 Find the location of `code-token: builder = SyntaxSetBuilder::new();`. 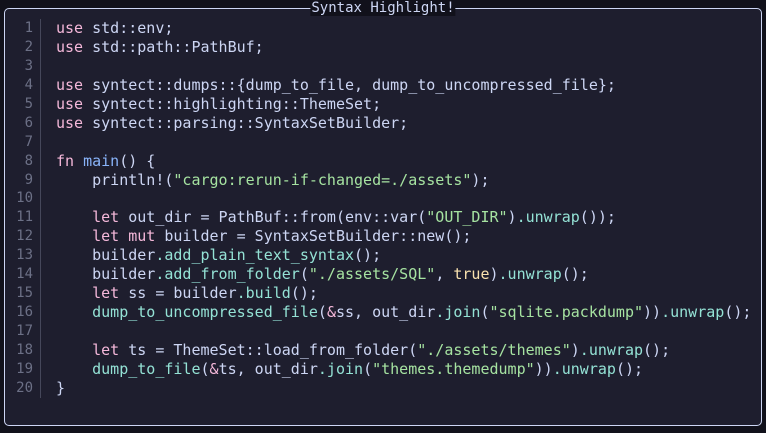

code-token: builder = SyntaxSetBuilder::new(); is located at coordinates (313, 236).